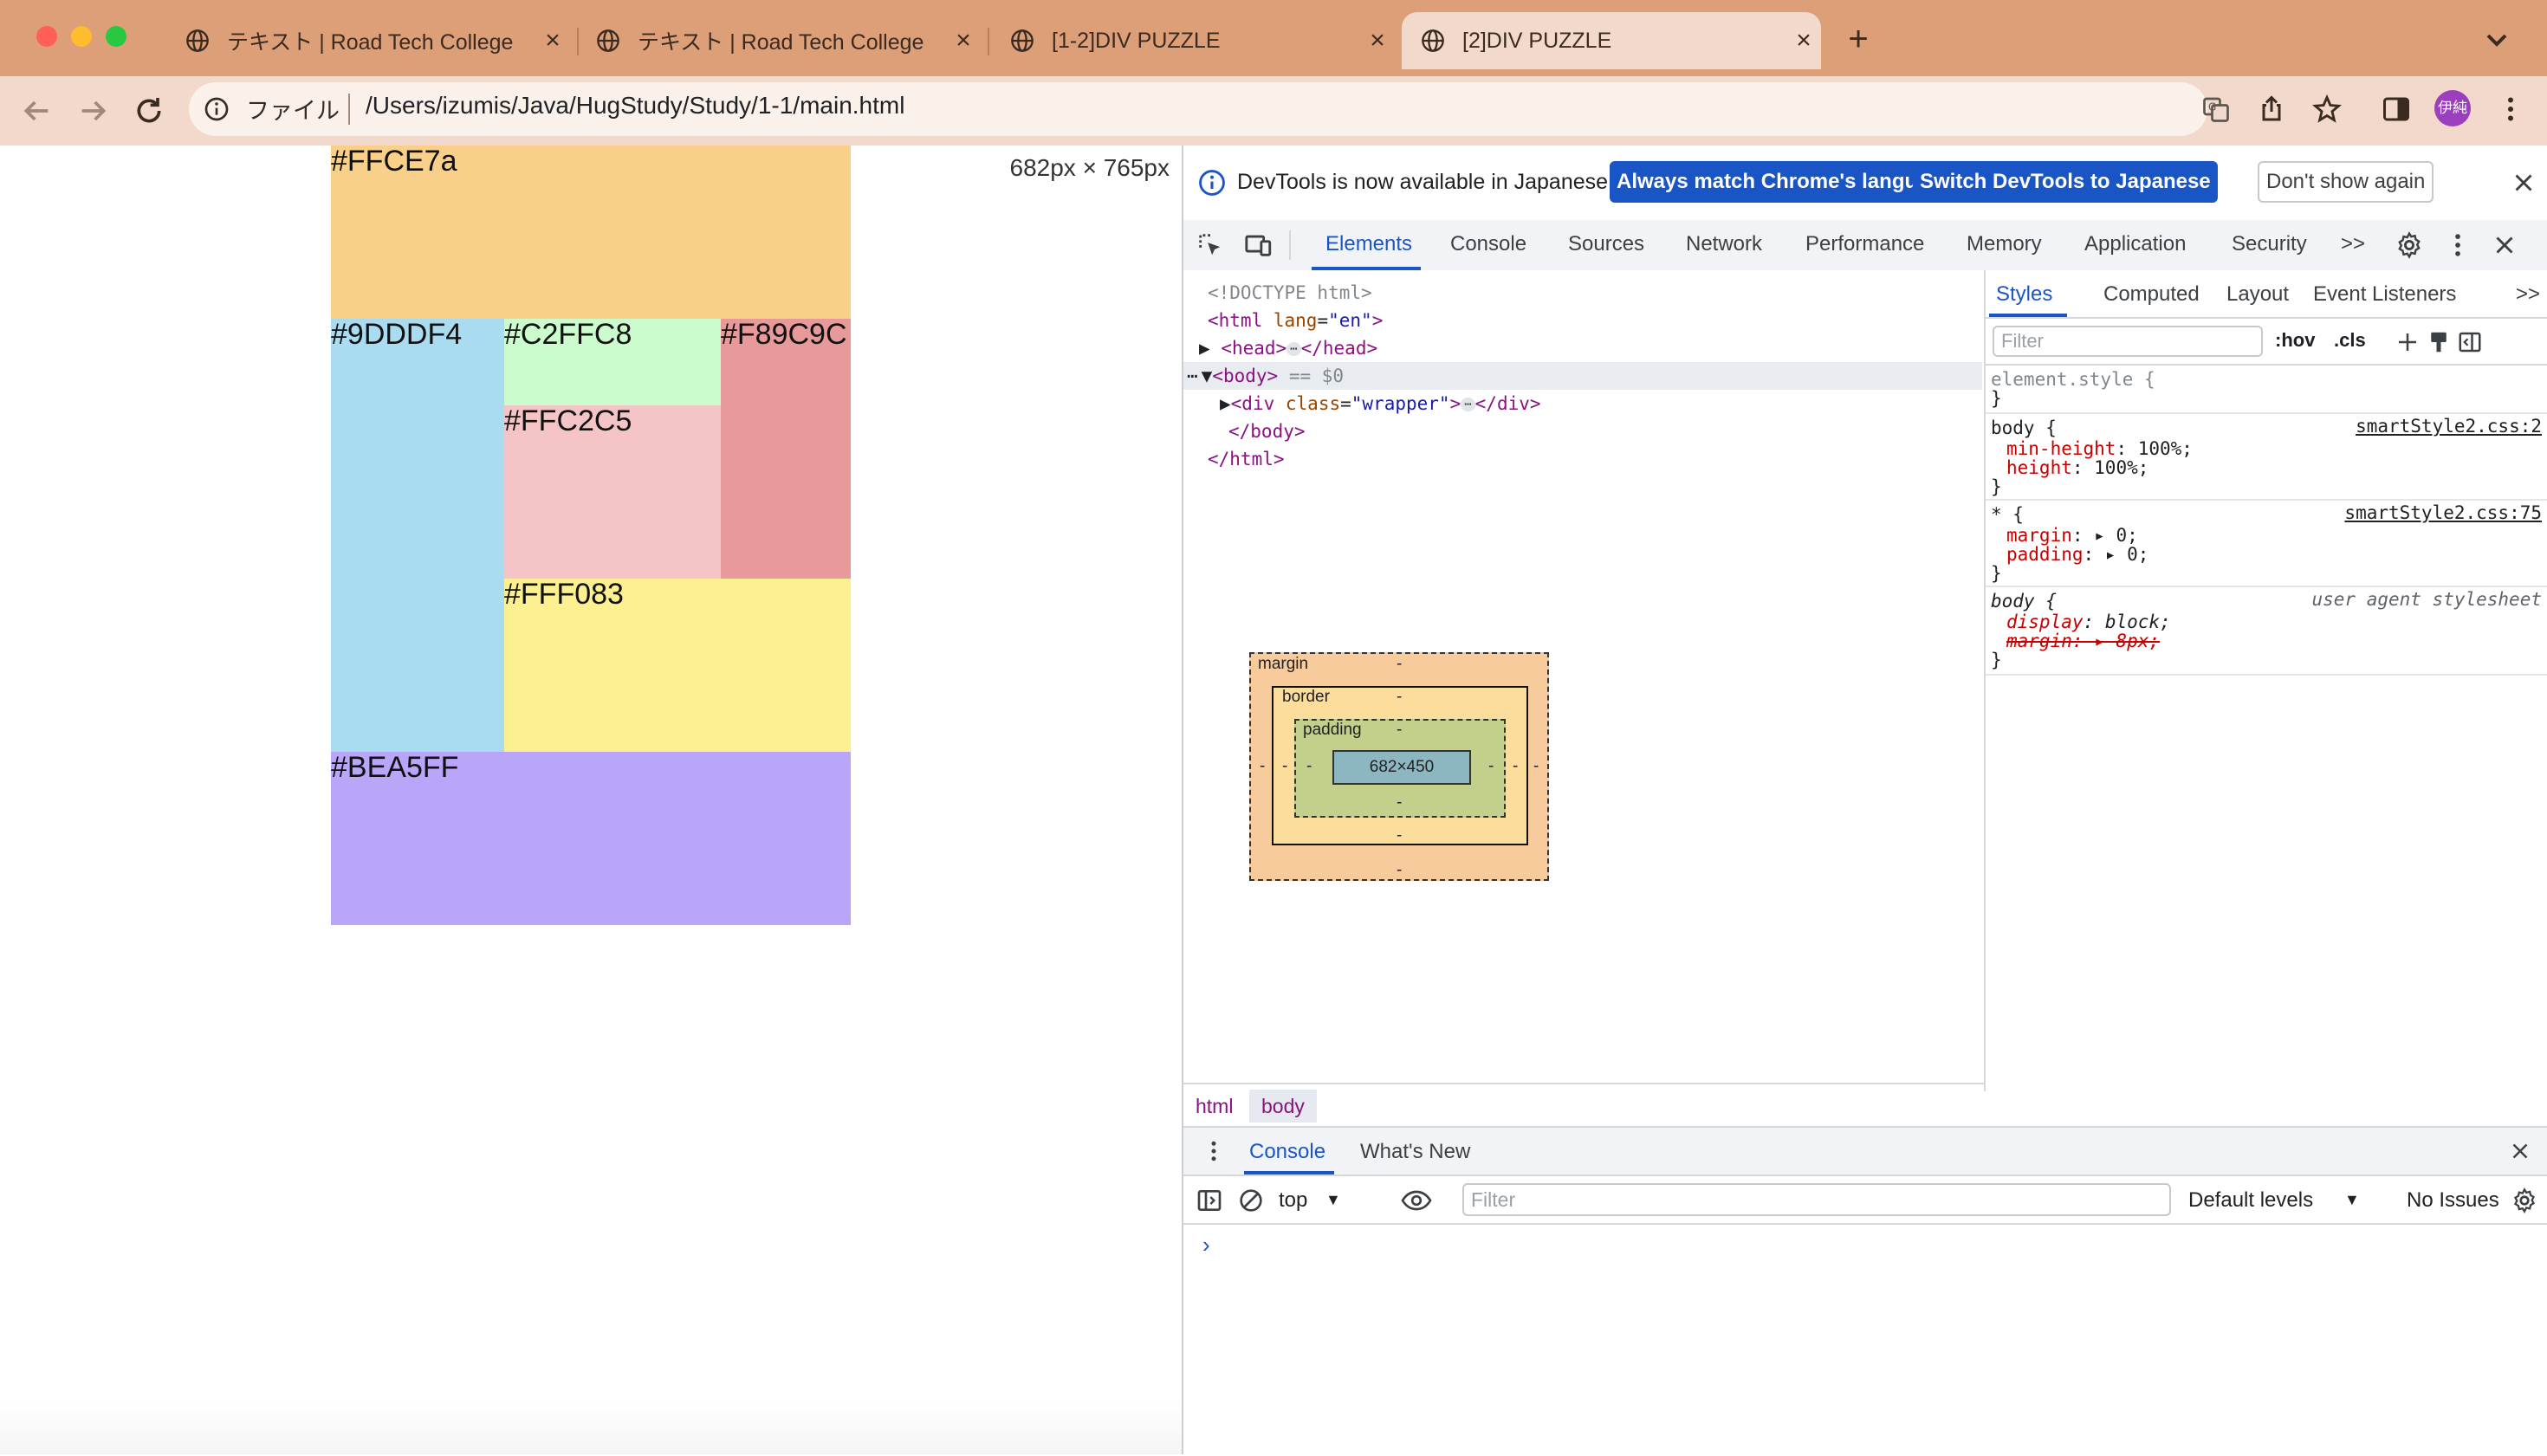 This screenshot has height=1456, width=2547. Describe the element at coordinates (1283, 1106) in the screenshot. I see `breadcrumb-body: body` at that location.